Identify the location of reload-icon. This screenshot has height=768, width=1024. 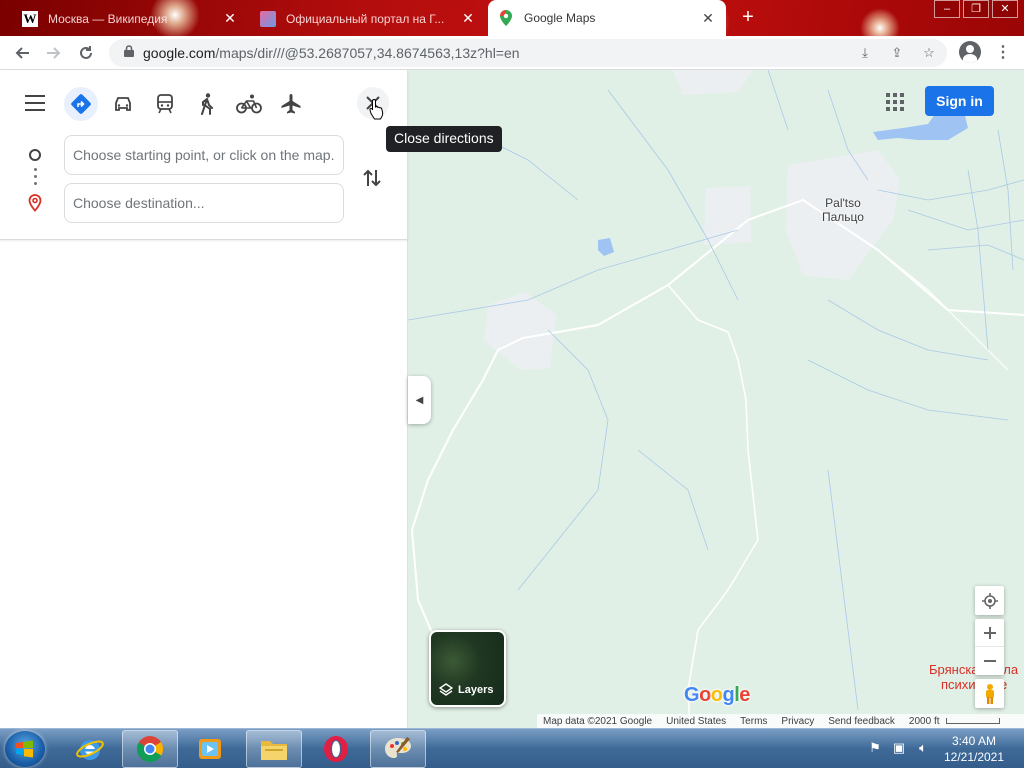
(86, 52).